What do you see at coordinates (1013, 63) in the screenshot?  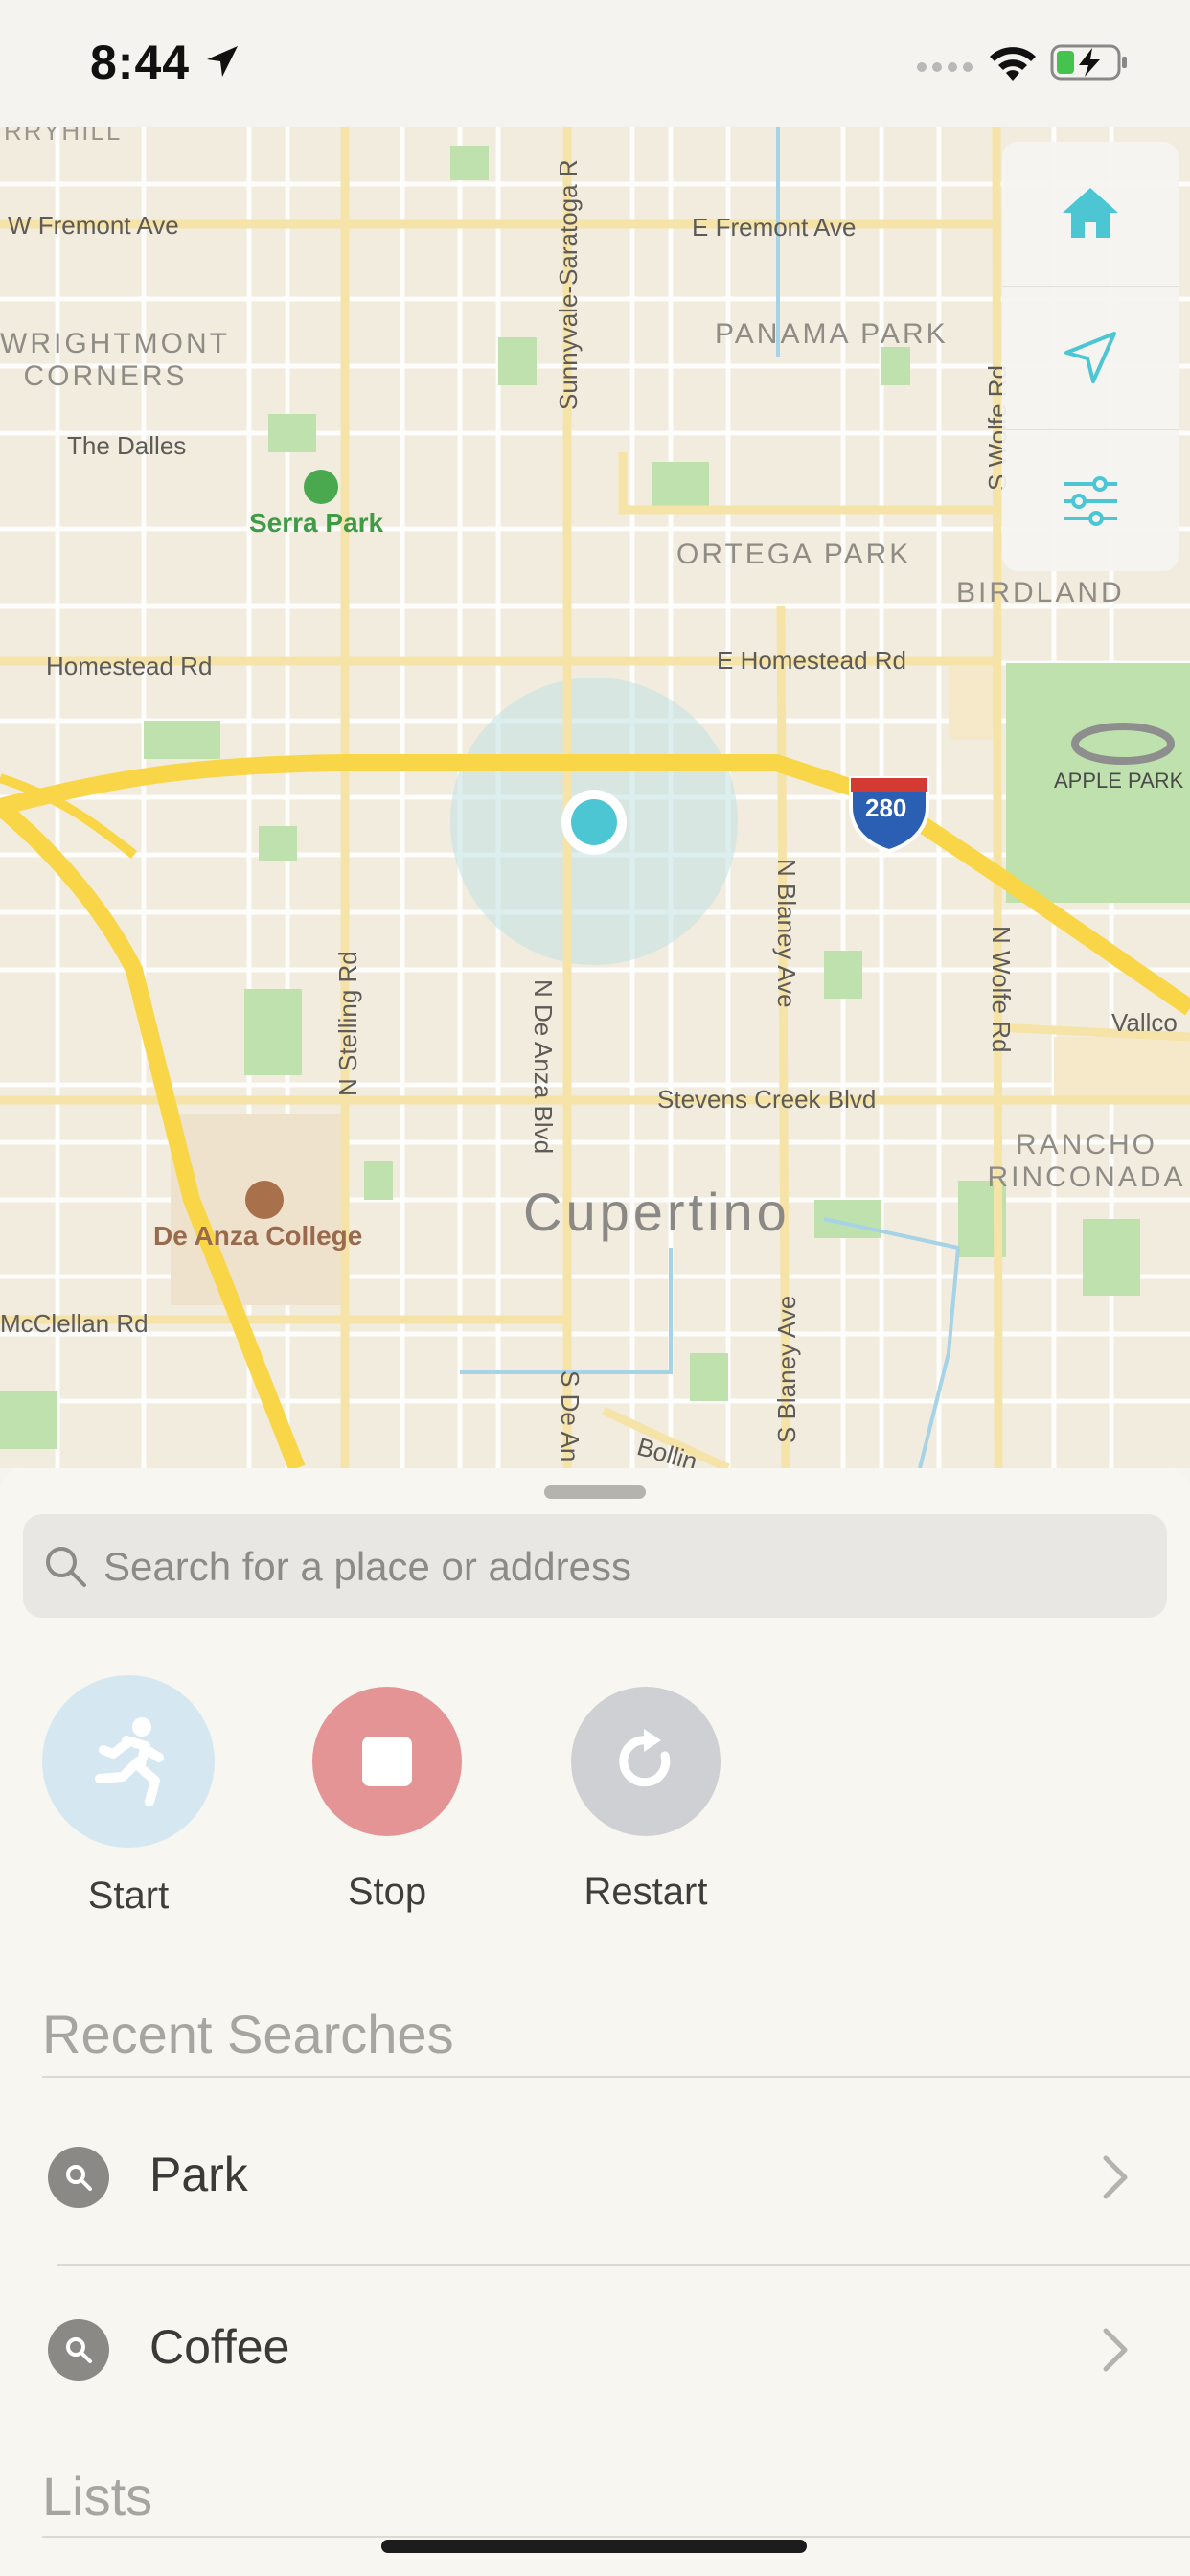 I see `wifi-icon` at bounding box center [1013, 63].